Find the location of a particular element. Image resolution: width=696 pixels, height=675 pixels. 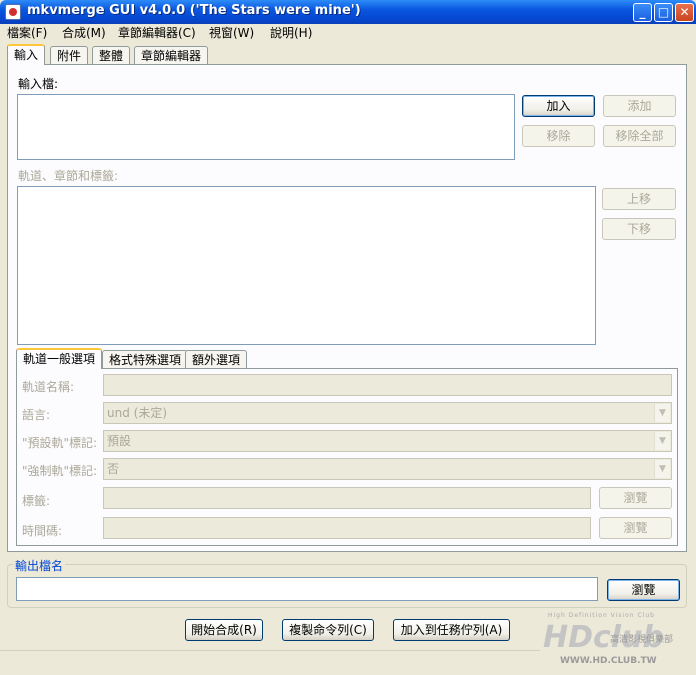

append-button: 添加 is located at coordinates (639, 106).